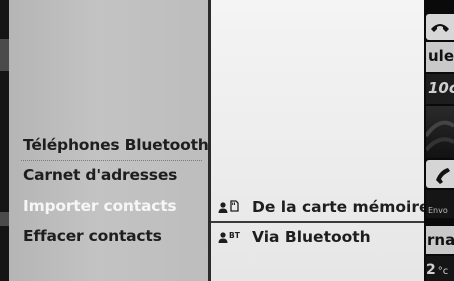 This screenshot has height=281, width=454. I want to click on submenu-item-label: De la carte mémoire, so click(341, 207).